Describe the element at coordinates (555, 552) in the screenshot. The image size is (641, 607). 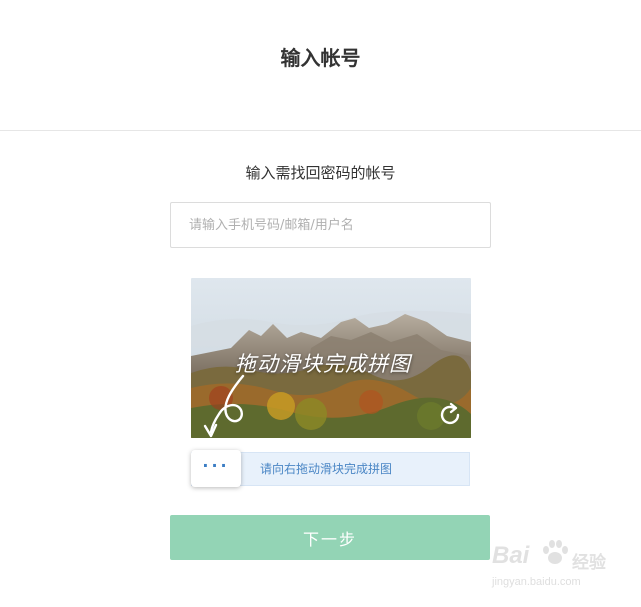
I see `paw-logo-icon` at that location.